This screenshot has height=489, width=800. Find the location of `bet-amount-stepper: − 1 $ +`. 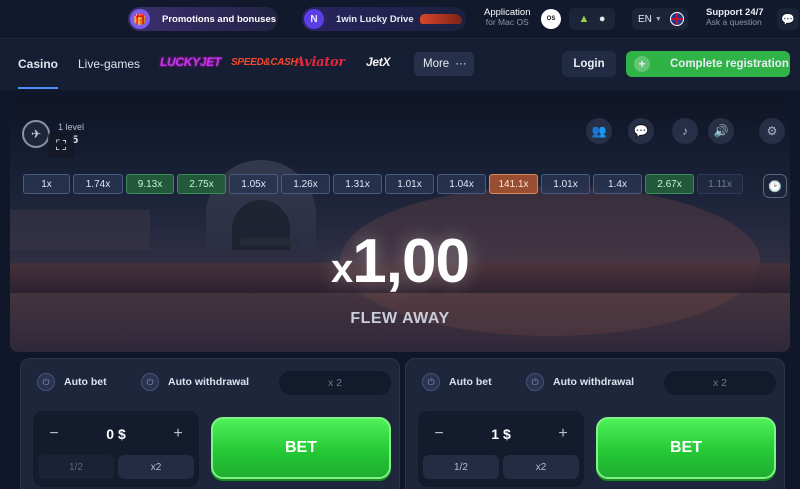

bet-amount-stepper: − 1 $ + is located at coordinates (501, 434).